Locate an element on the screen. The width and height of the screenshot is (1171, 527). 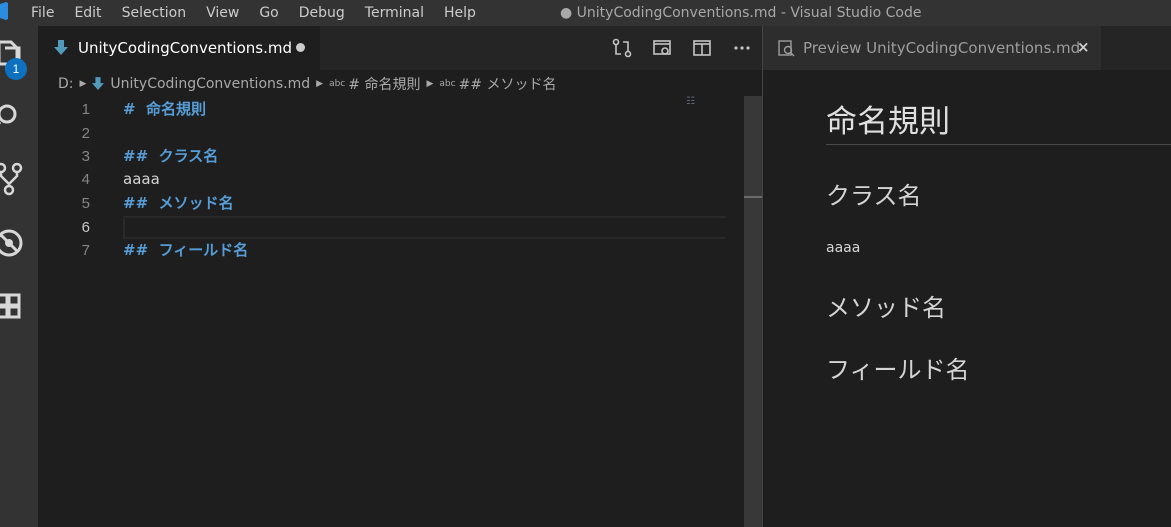
line-number: 1 is located at coordinates (85, 109).